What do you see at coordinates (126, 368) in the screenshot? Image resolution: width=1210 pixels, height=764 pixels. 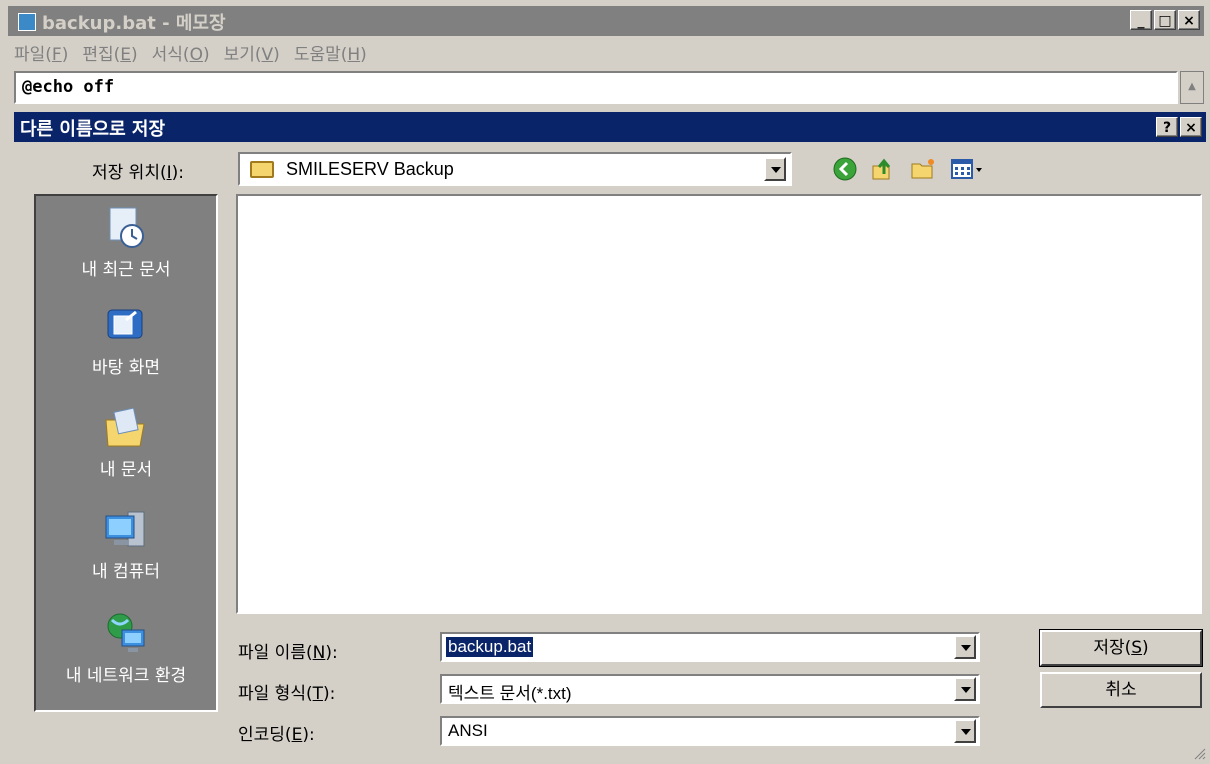 I see `place-label: 바탕 화면` at bounding box center [126, 368].